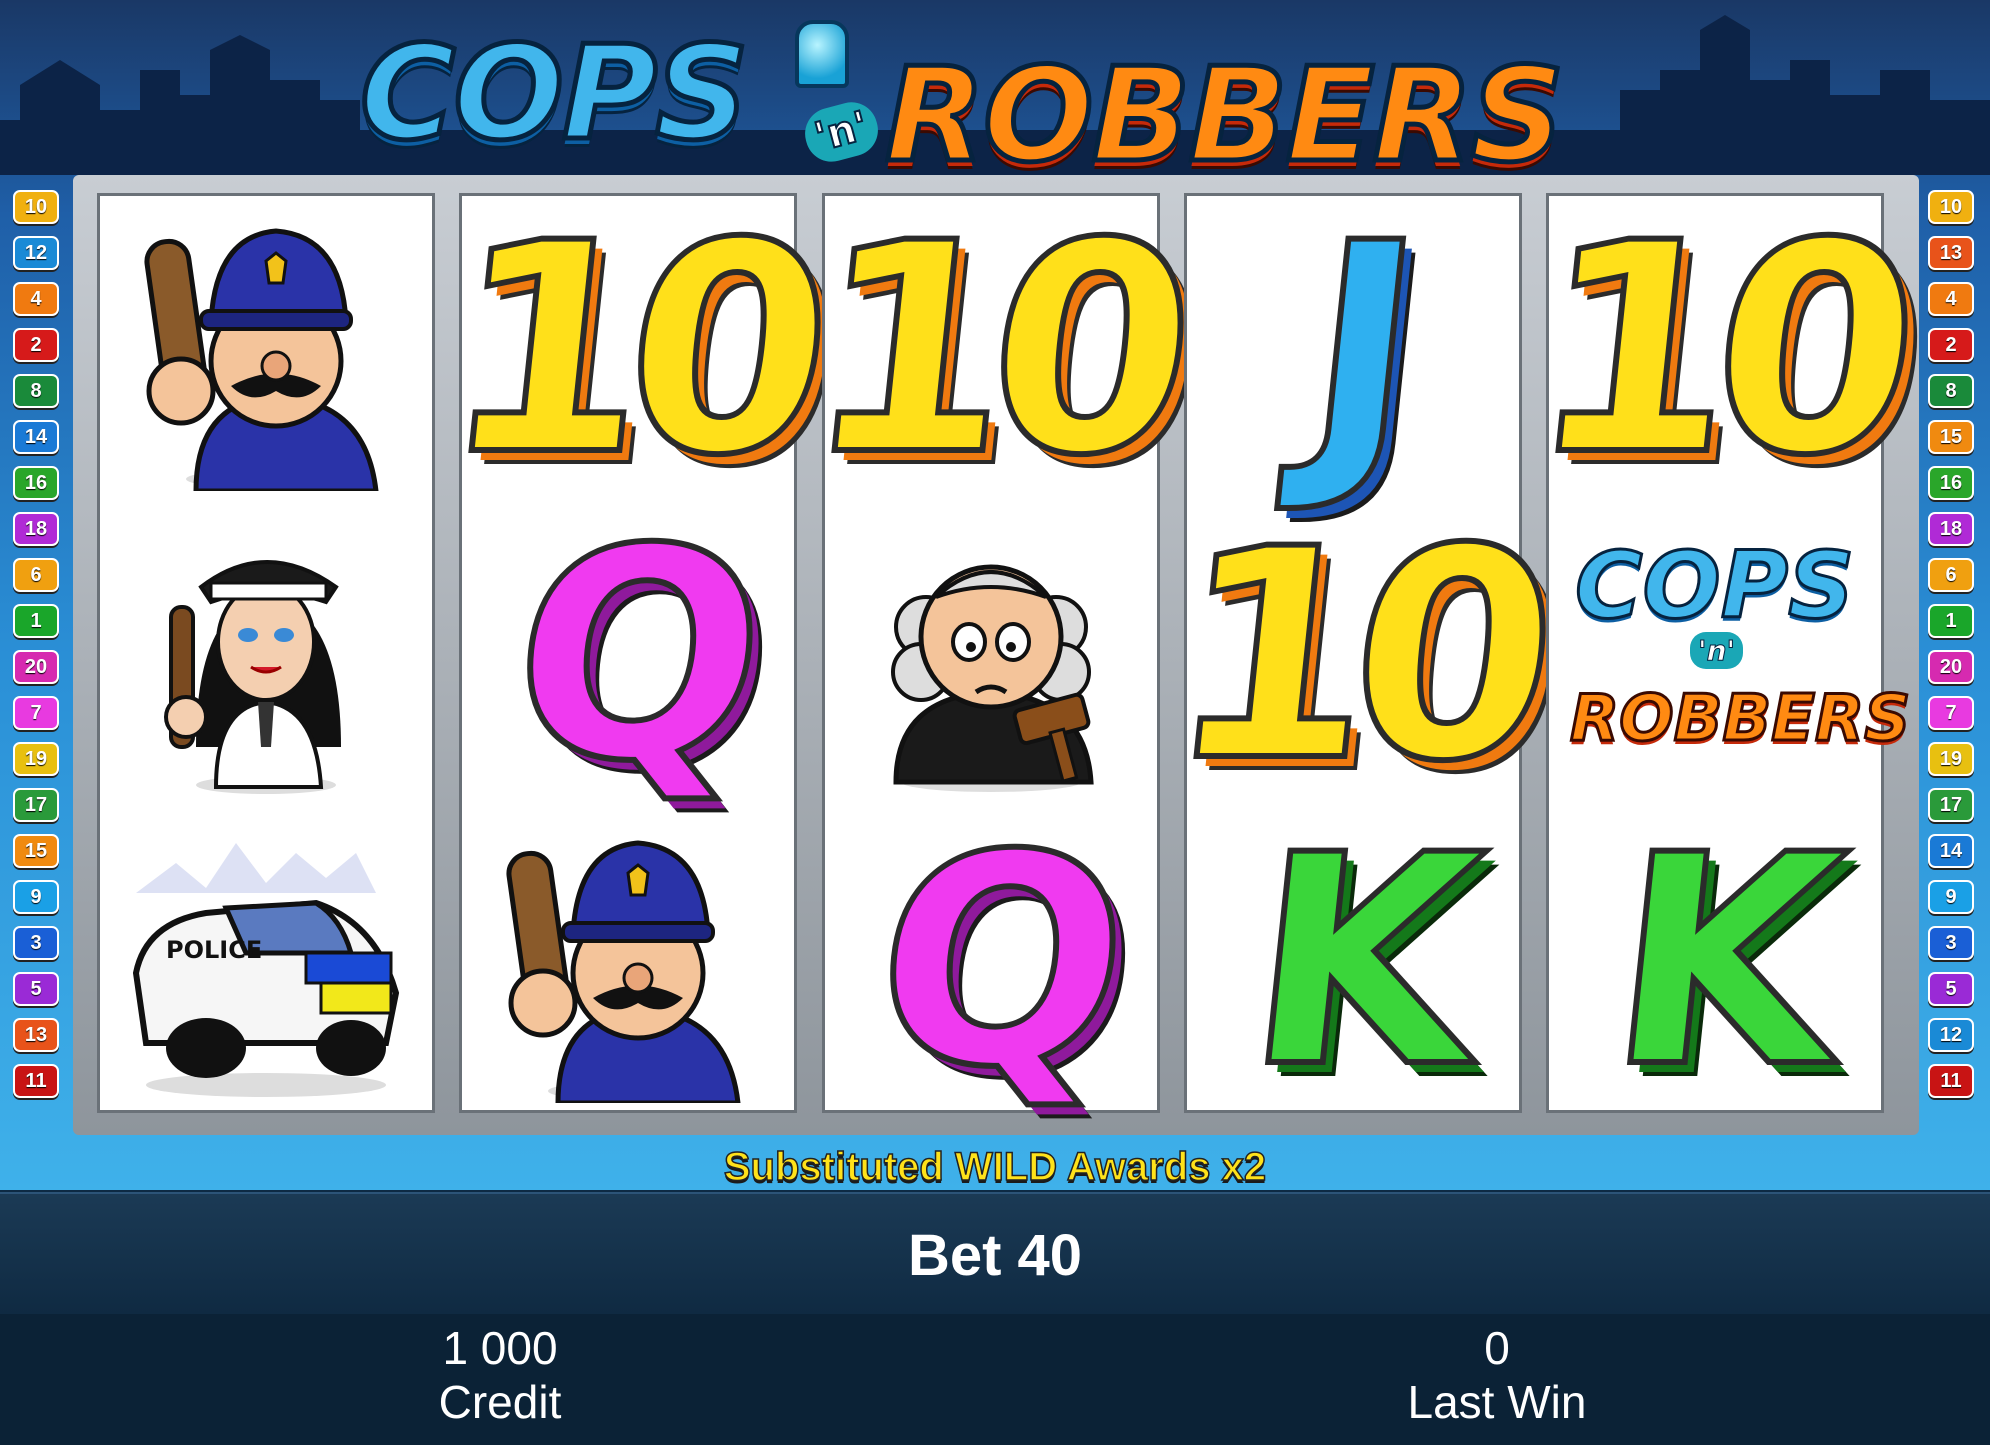  What do you see at coordinates (1951, 575) in the screenshot?
I see `right-payline-6: 6` at bounding box center [1951, 575].